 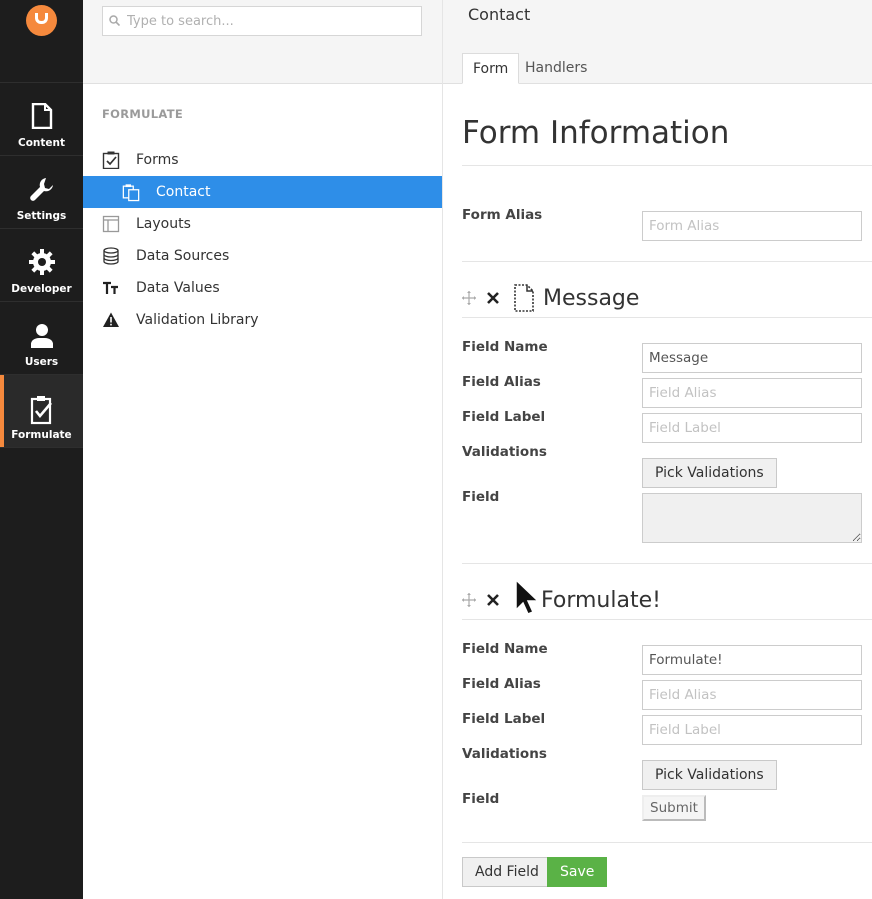 I want to click on umbraco-logo, so click(x=41, y=20).